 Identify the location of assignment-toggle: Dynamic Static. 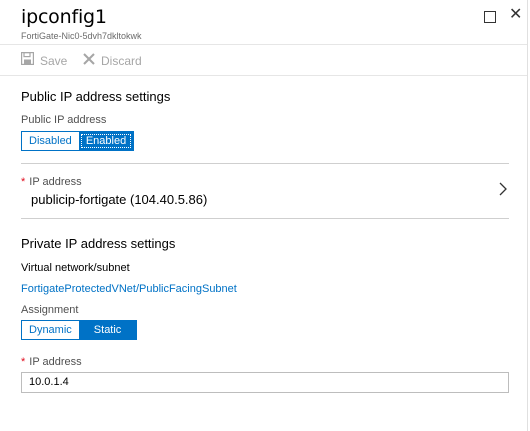
(79, 330).